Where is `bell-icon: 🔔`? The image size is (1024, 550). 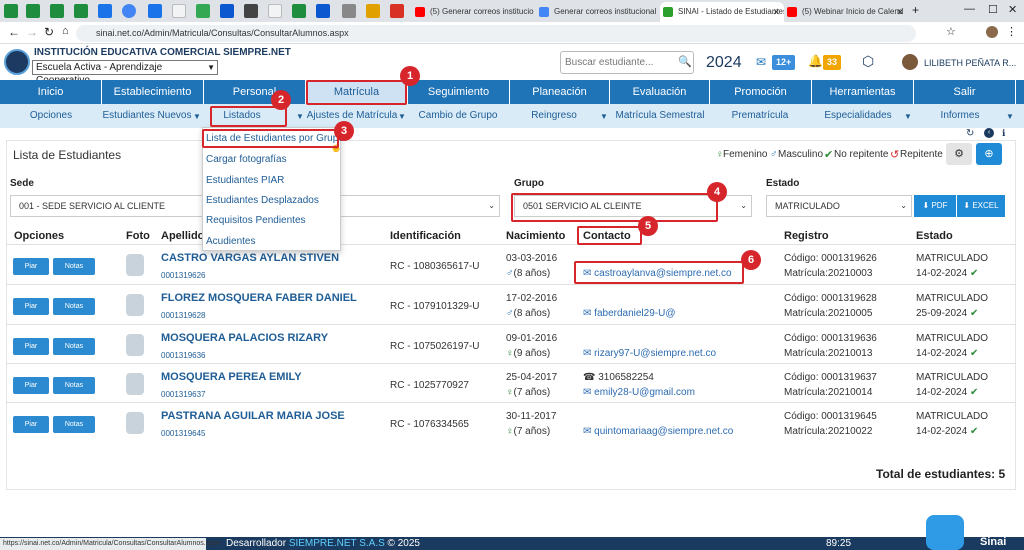
bell-icon: 🔔 is located at coordinates (815, 61).